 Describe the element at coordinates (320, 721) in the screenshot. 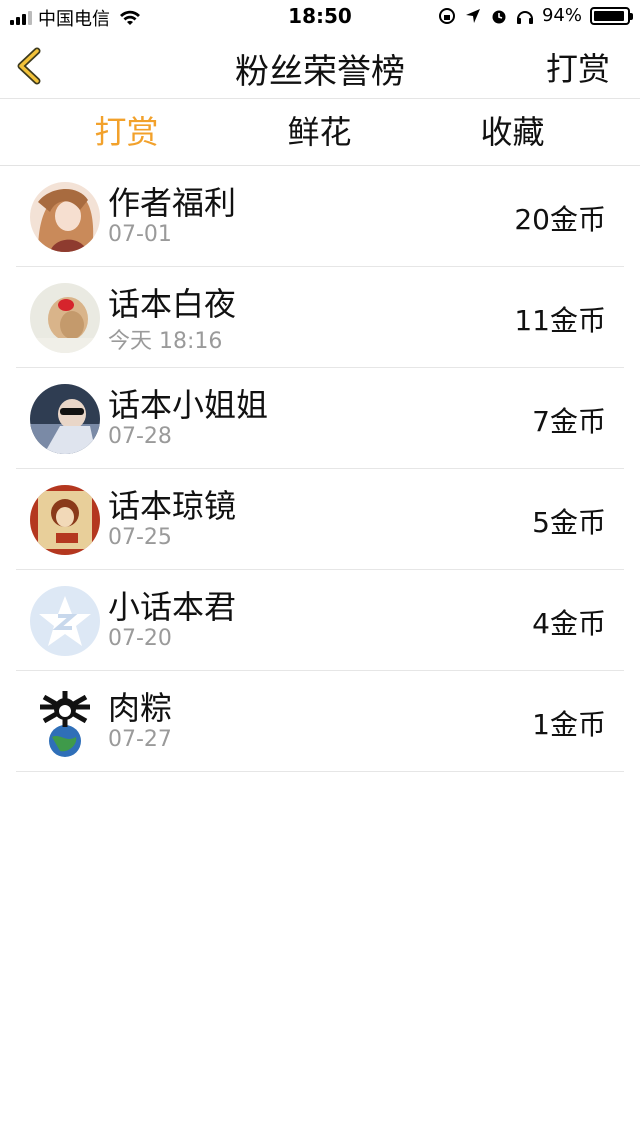

I see `list-item: 肉粽 07-27 1金币` at that location.